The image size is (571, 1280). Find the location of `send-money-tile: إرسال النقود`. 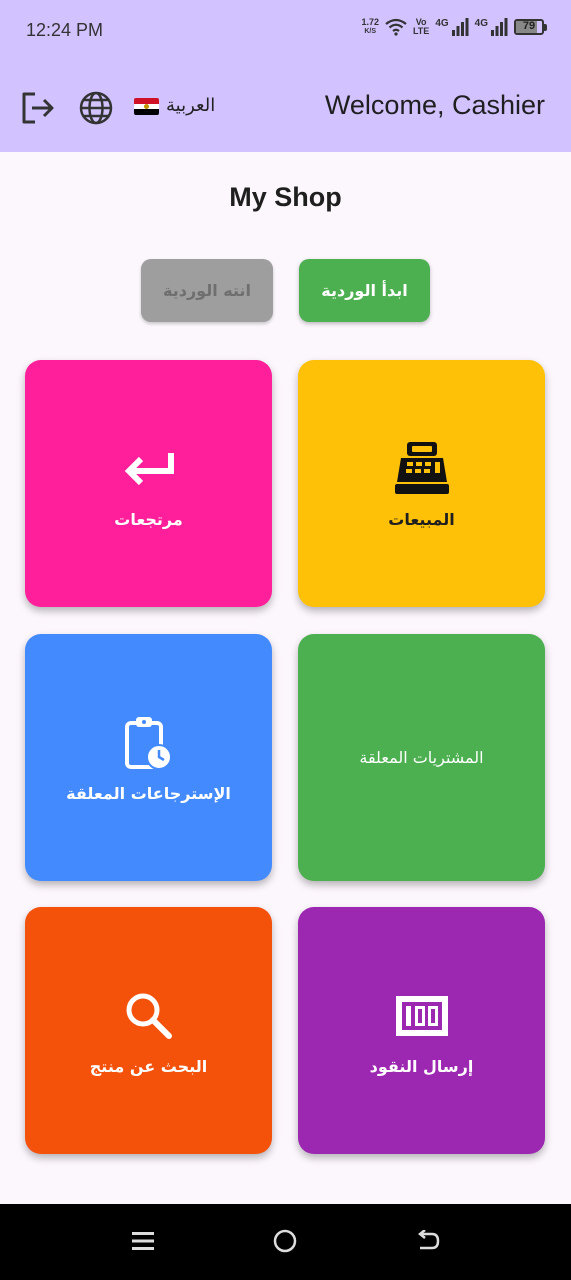

send-money-tile: إرسال النقود is located at coordinates (421, 1030).